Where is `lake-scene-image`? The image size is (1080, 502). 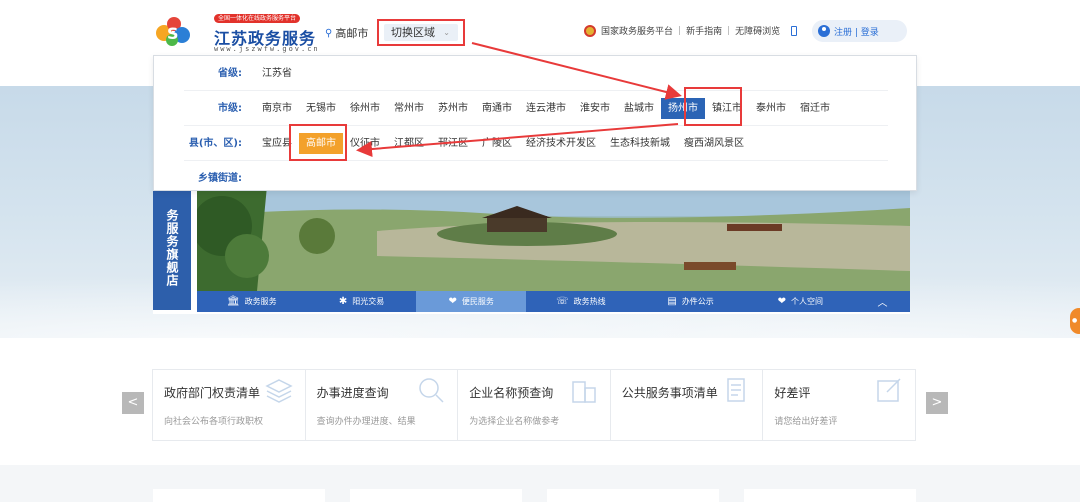
lake-scene-image is located at coordinates (553, 238).